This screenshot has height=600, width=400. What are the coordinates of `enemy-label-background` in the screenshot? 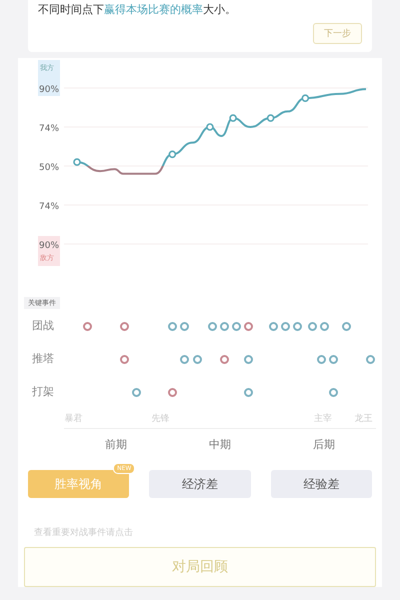 It's located at (49, 251).